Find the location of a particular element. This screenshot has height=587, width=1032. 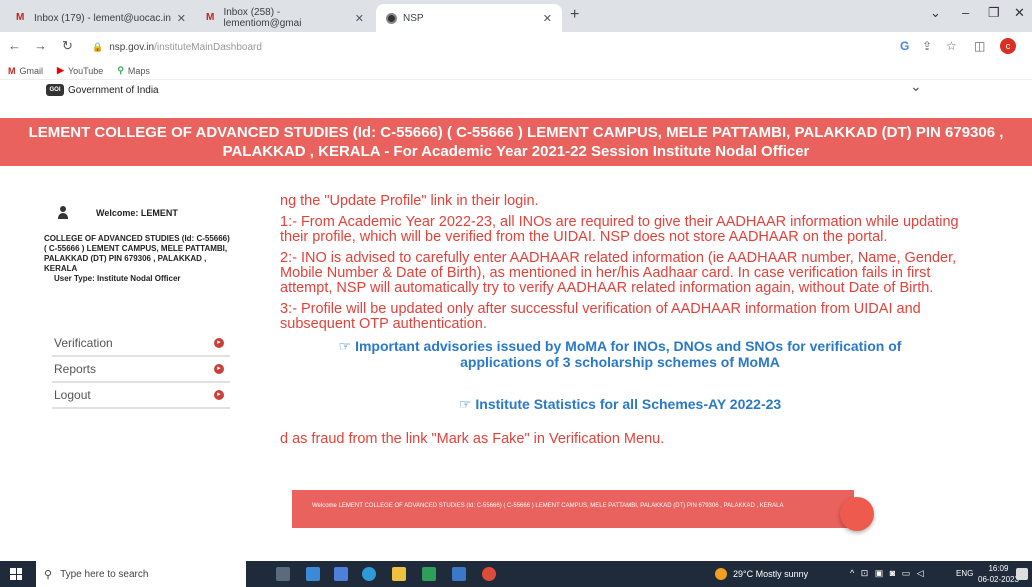

taskbar-search-input: ⚲ Type here to search is located at coordinates (141, 574).